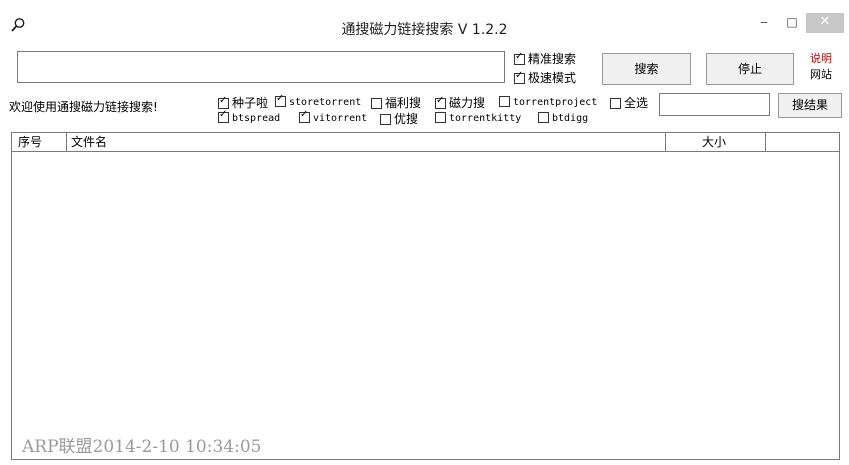 The width and height of the screenshot is (849, 465). Describe the element at coordinates (792, 23) in the screenshot. I see `maximize-button: □` at that location.